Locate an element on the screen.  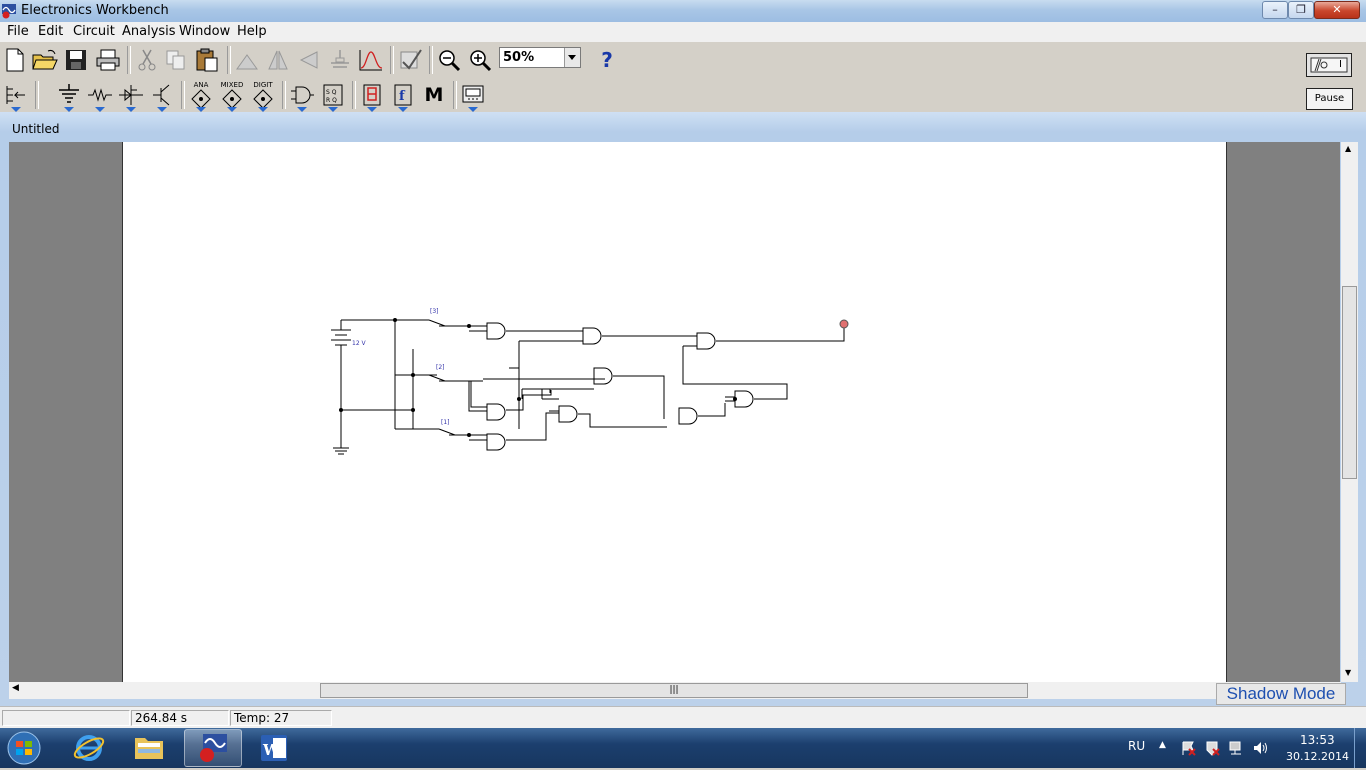
analog-ics-bin-button: ANA is located at coordinates (201, 96).